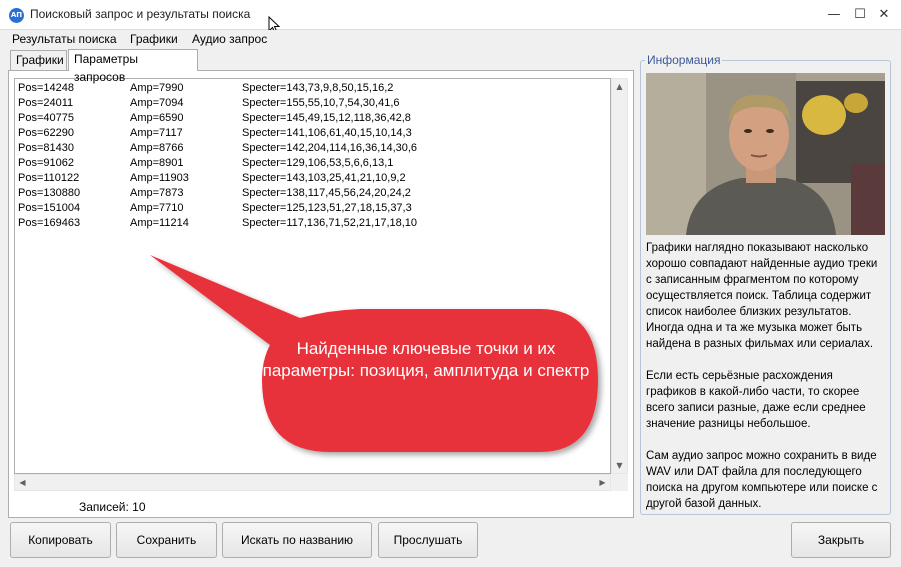 The height and width of the screenshot is (567, 901). Describe the element at coordinates (112, 507) in the screenshot. I see `records-count: Записей: 10` at that location.